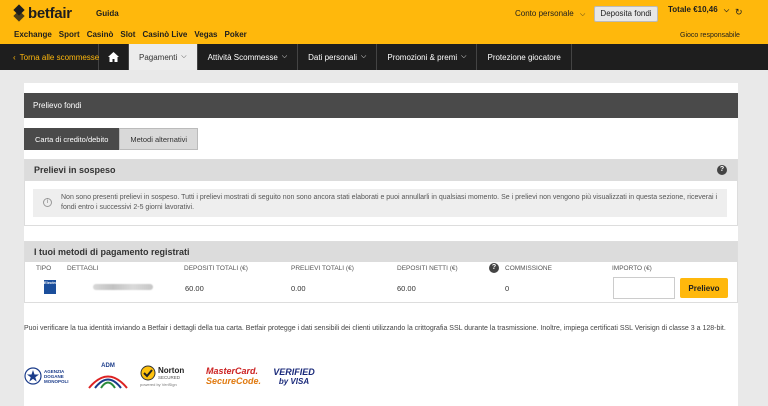 Image resolution: width=768 pixels, height=406 pixels. Describe the element at coordinates (644, 288) in the screenshot. I see `amount-input` at that location.